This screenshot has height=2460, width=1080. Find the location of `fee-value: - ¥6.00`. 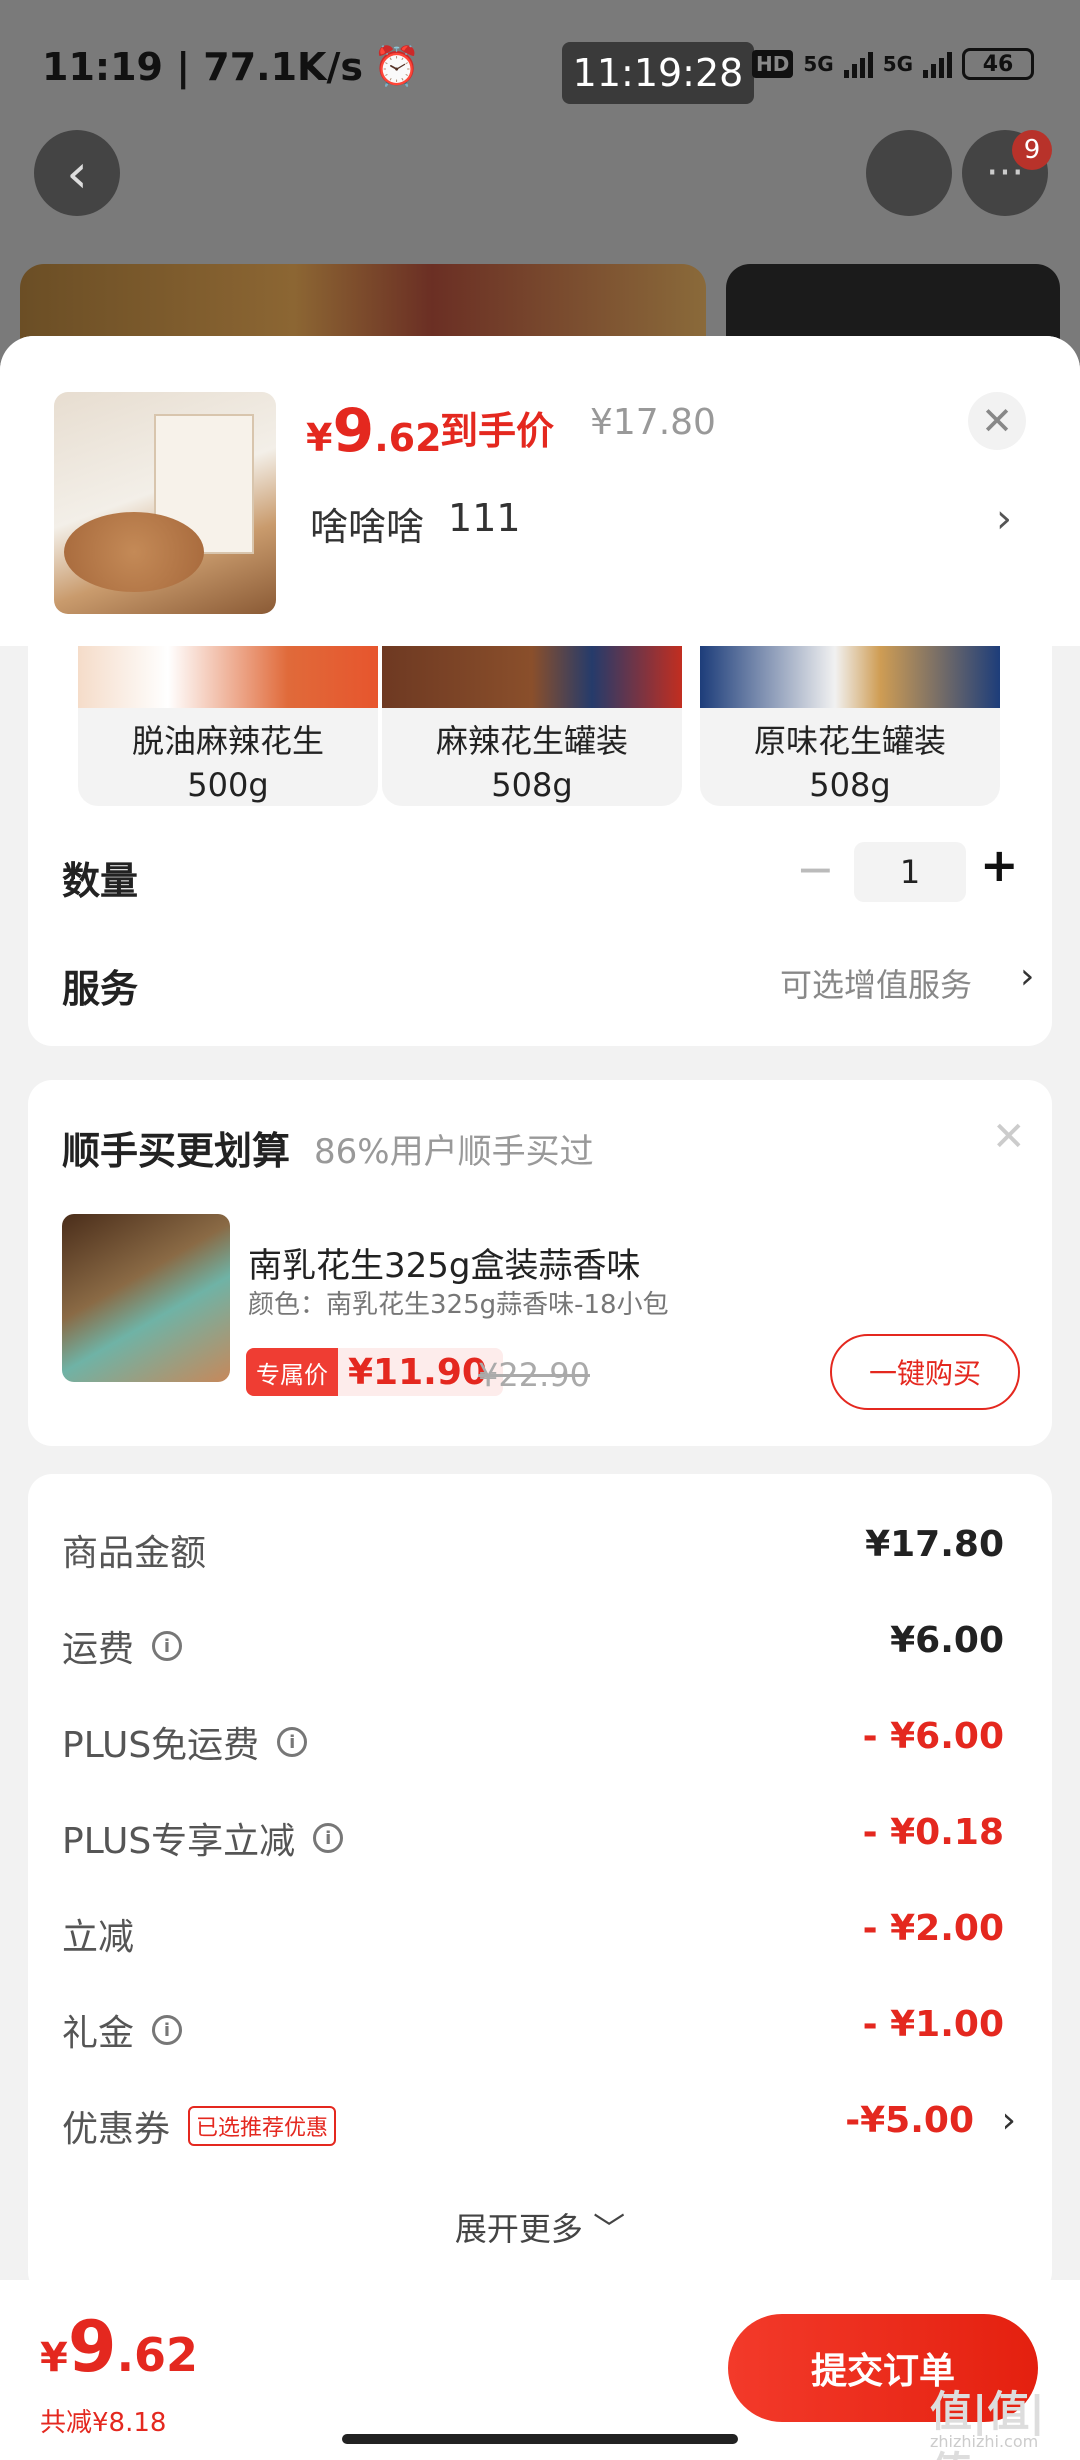

fee-value: - ¥6.00 is located at coordinates (933, 1736).